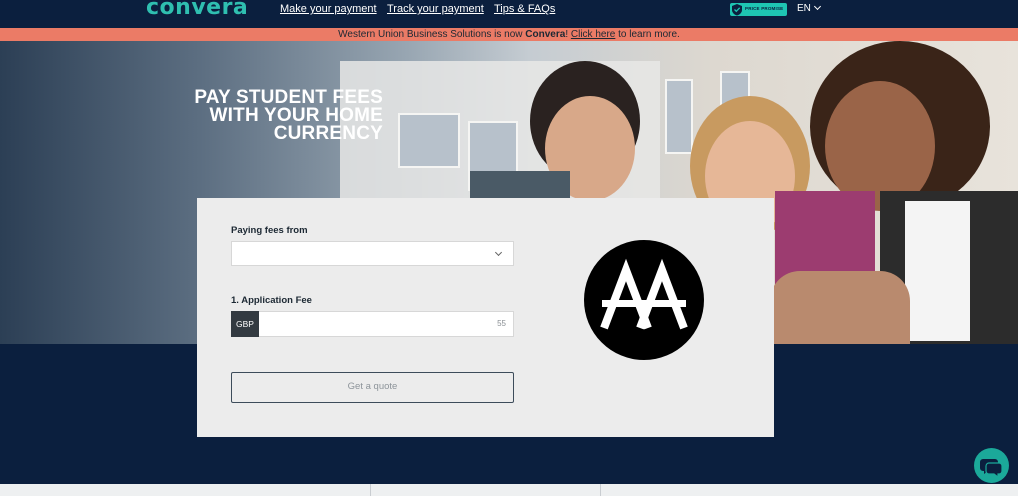 The image size is (1018, 496). What do you see at coordinates (545, 34) in the screenshot?
I see `banner-brand: Convera` at bounding box center [545, 34].